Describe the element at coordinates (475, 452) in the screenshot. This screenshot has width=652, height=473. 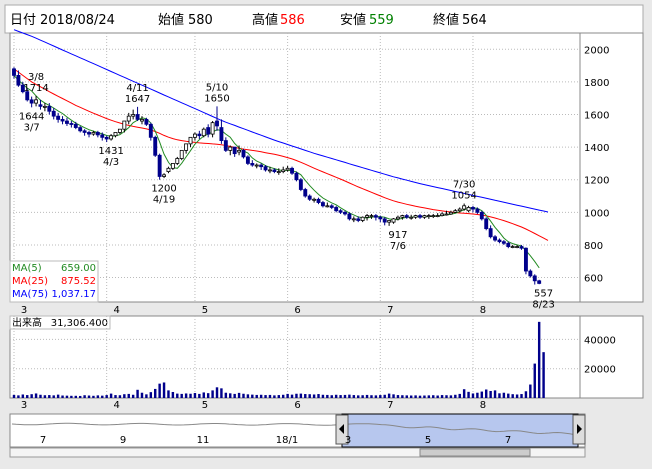
I see `navigator-scrollbar-thumb` at that location.